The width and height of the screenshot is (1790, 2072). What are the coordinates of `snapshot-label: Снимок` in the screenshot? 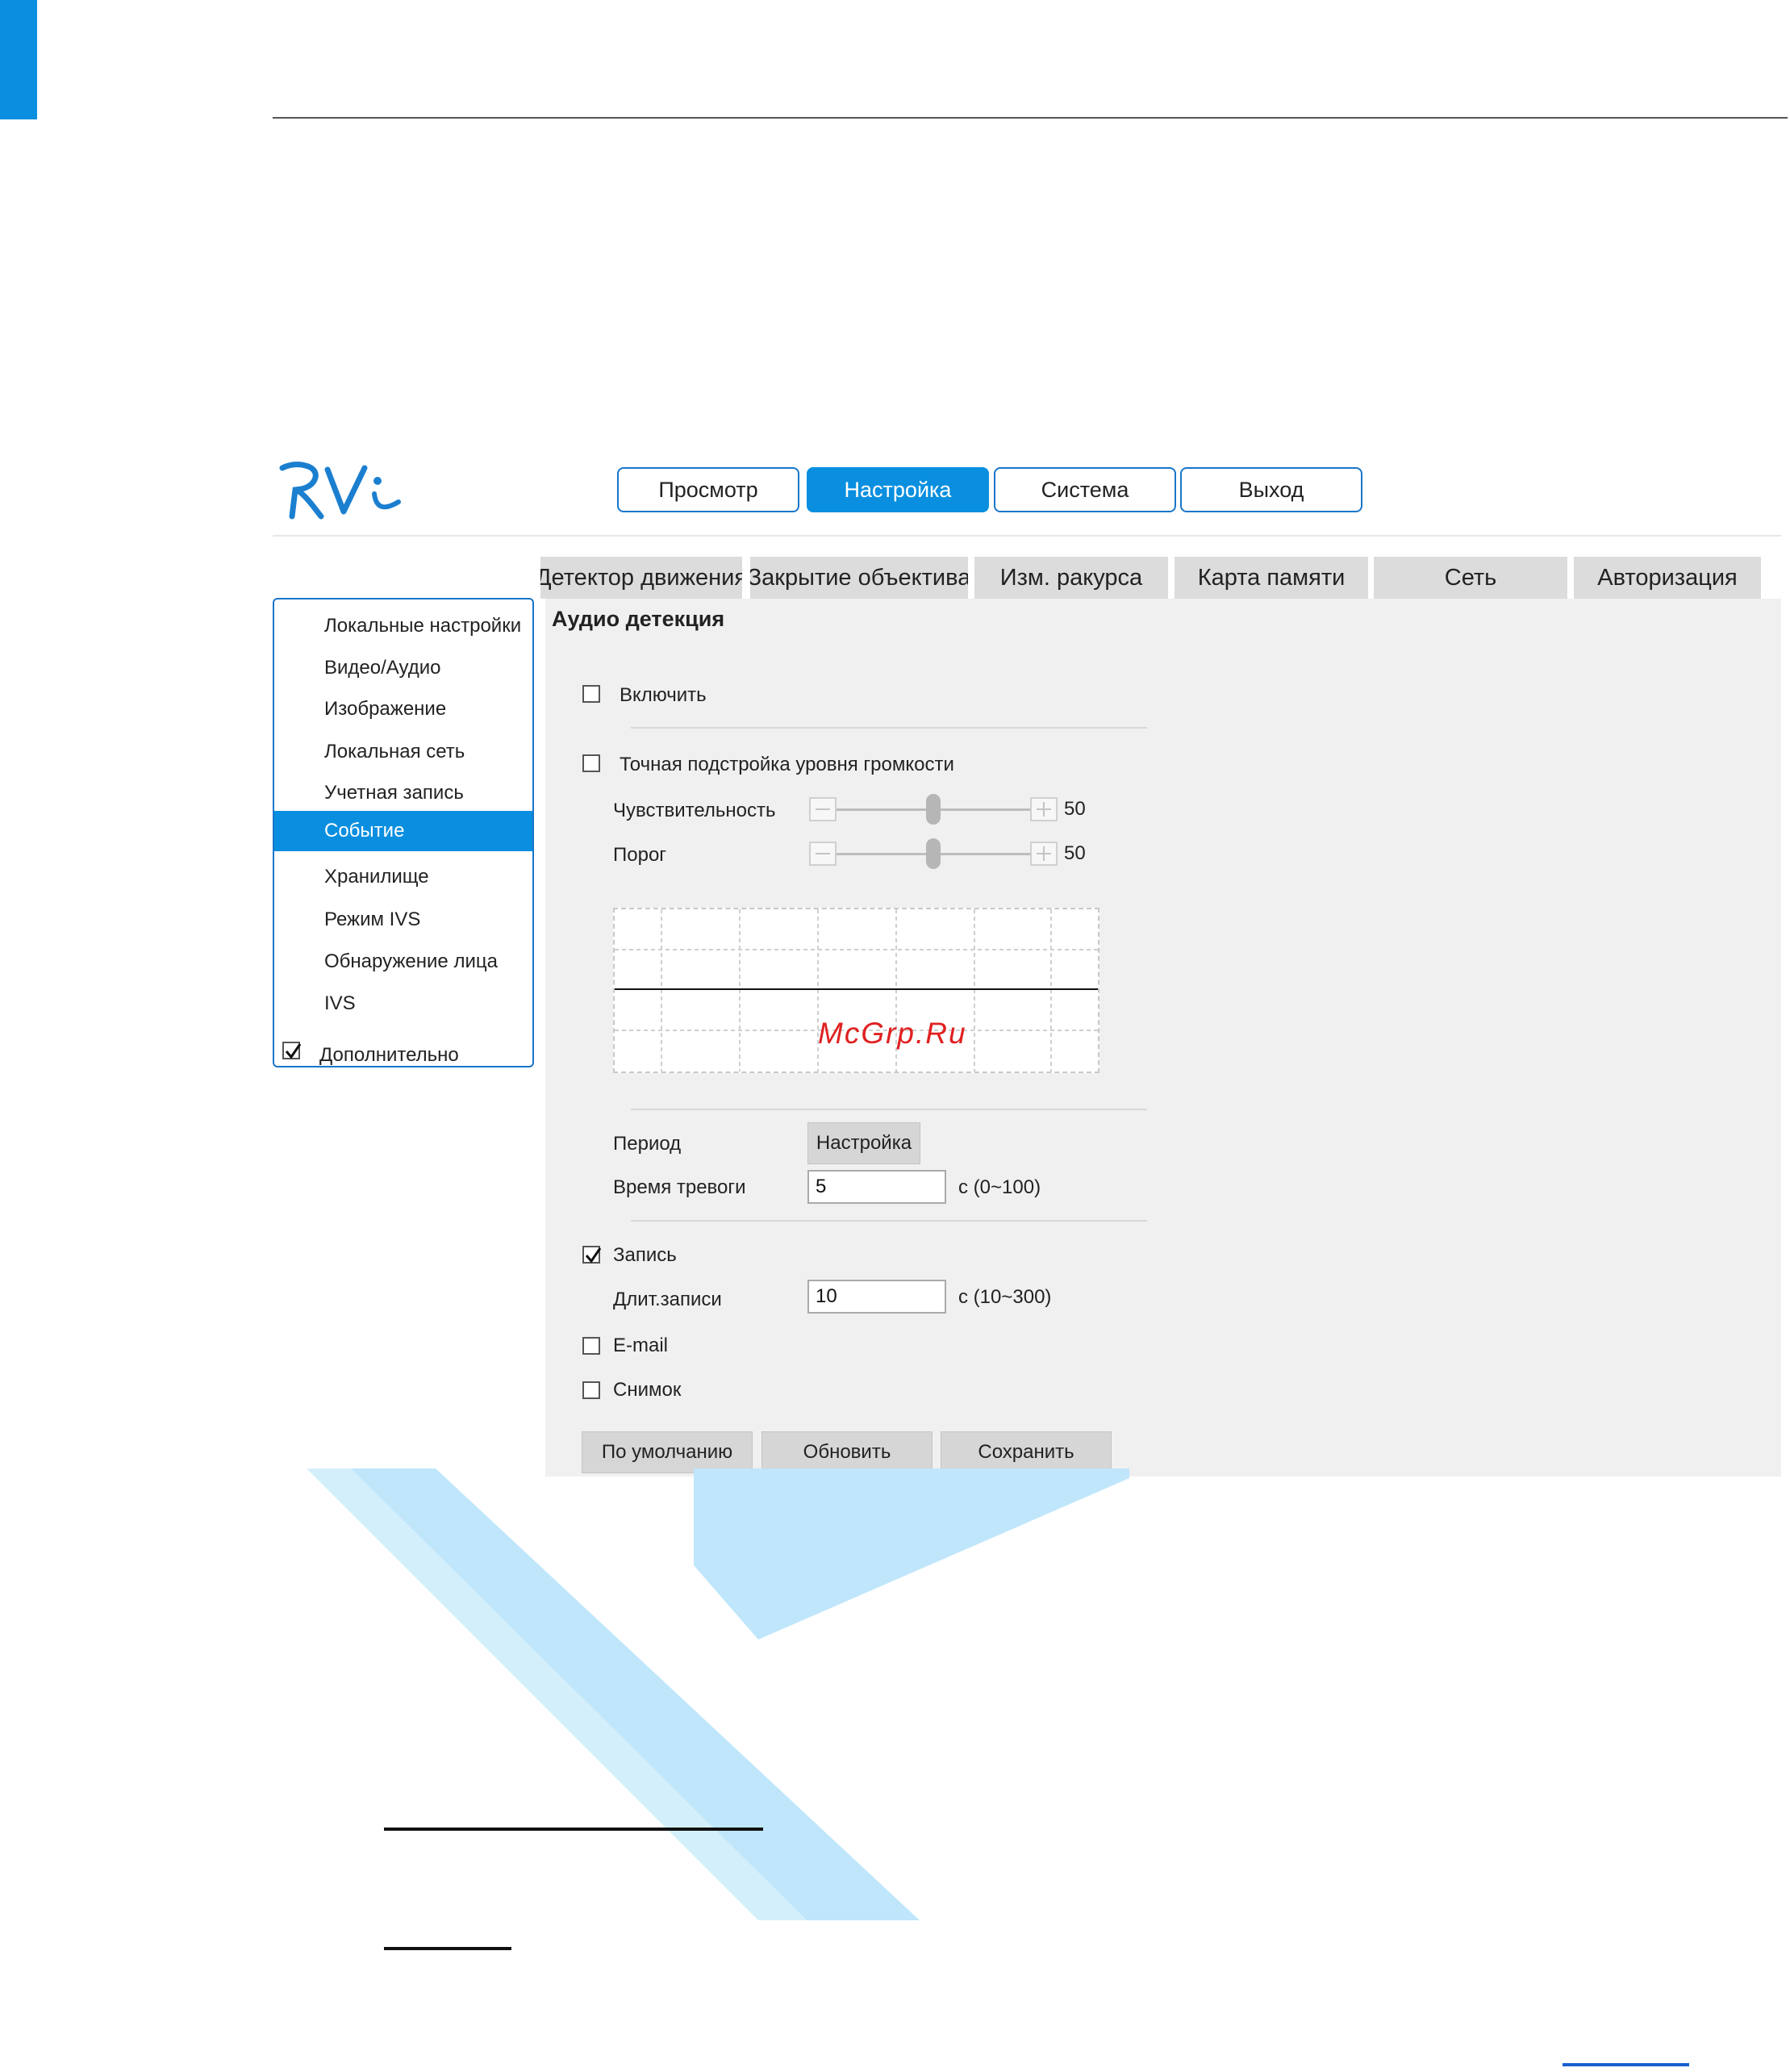 It's located at (648, 1390).